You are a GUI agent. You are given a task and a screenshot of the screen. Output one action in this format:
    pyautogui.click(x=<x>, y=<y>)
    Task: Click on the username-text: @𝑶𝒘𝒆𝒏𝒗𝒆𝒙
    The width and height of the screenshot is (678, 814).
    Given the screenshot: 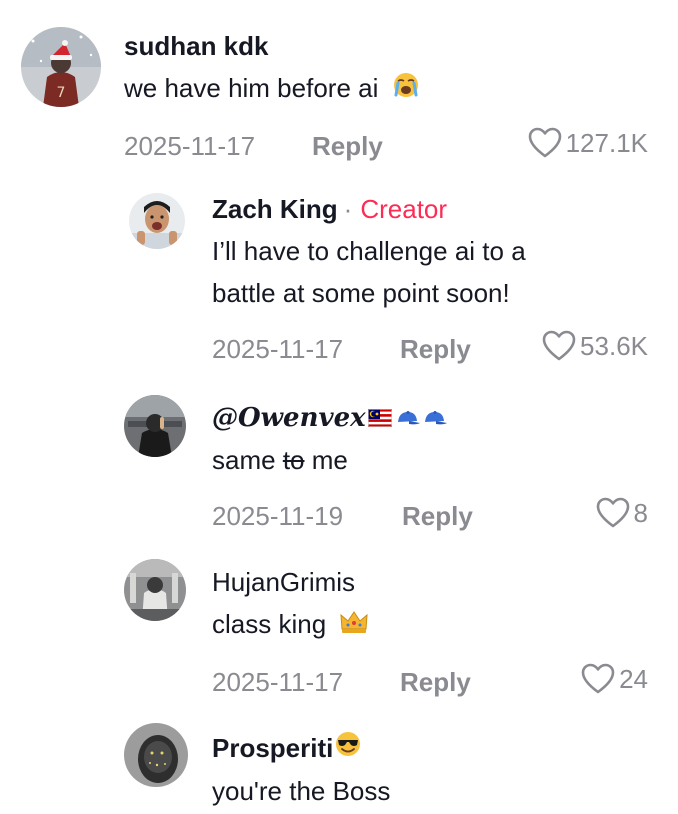 What is the action you would take?
    pyautogui.click(x=289, y=418)
    